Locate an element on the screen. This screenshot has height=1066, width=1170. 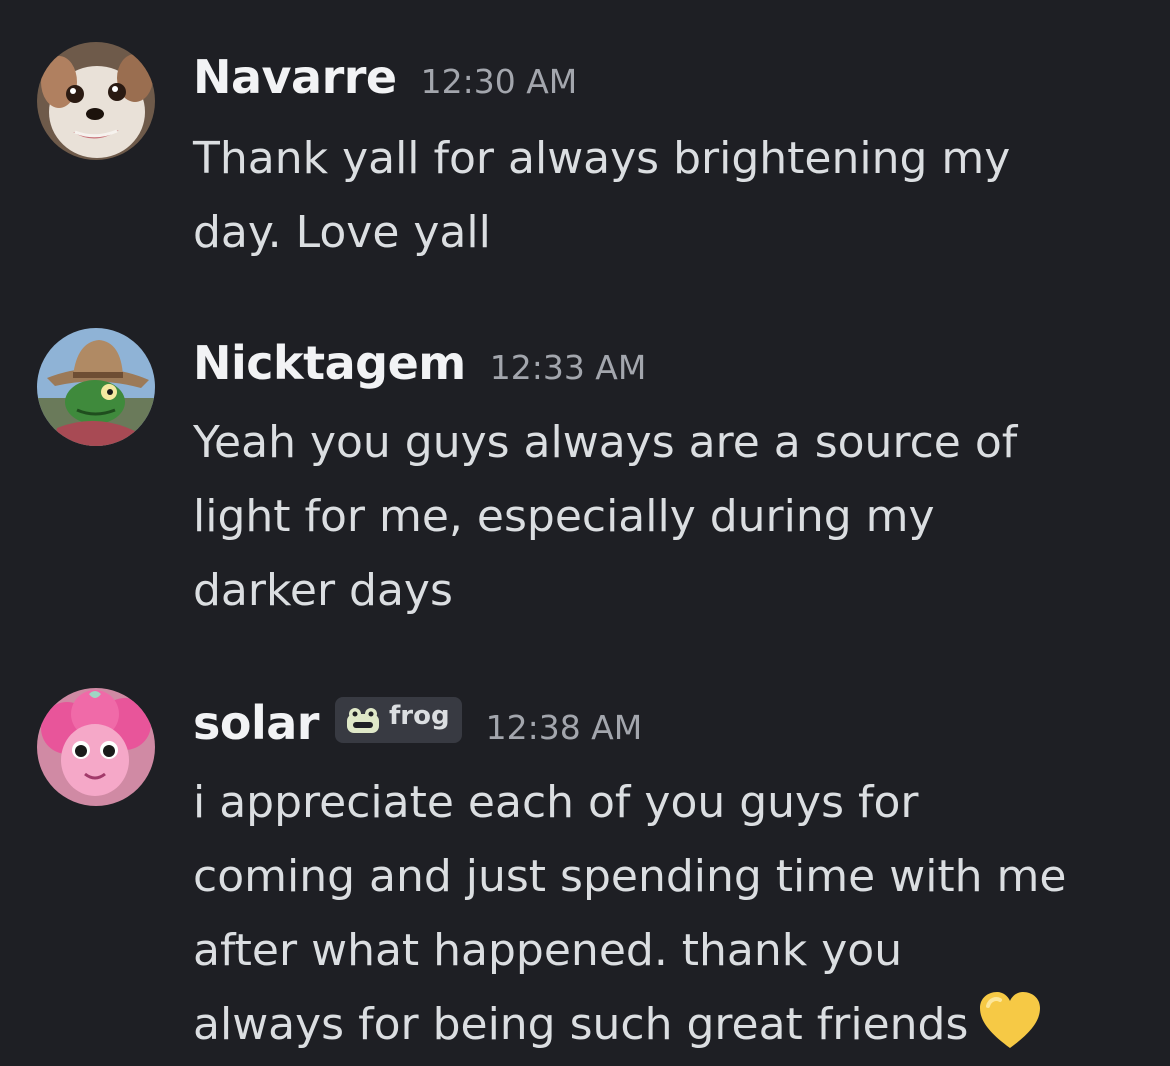
message-line: always for being such great friends is located at coordinates (581, 1024).